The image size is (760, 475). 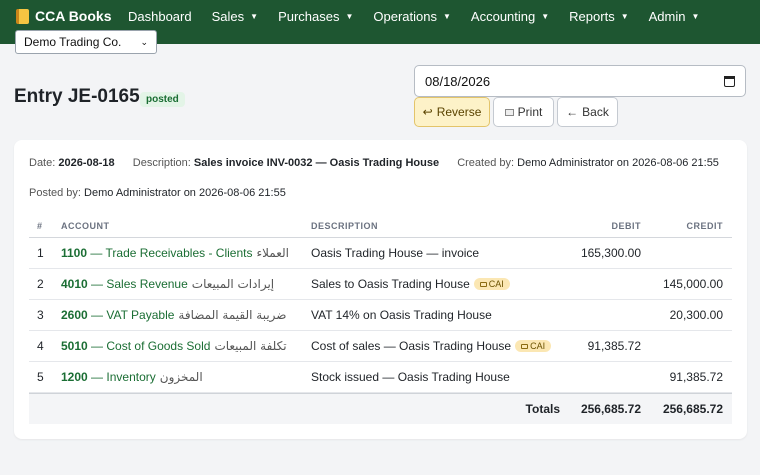 I want to click on table-header: # ACCOUNT DESCRIPTION DEBIT CREDIT, so click(x=380, y=226).